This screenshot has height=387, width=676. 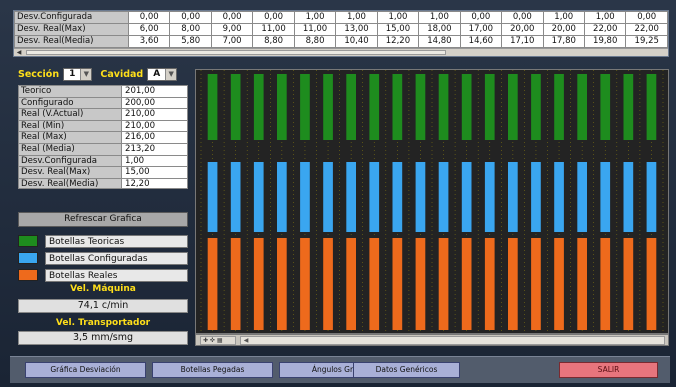 I want to click on stats-value: 216,00, so click(x=155, y=137).